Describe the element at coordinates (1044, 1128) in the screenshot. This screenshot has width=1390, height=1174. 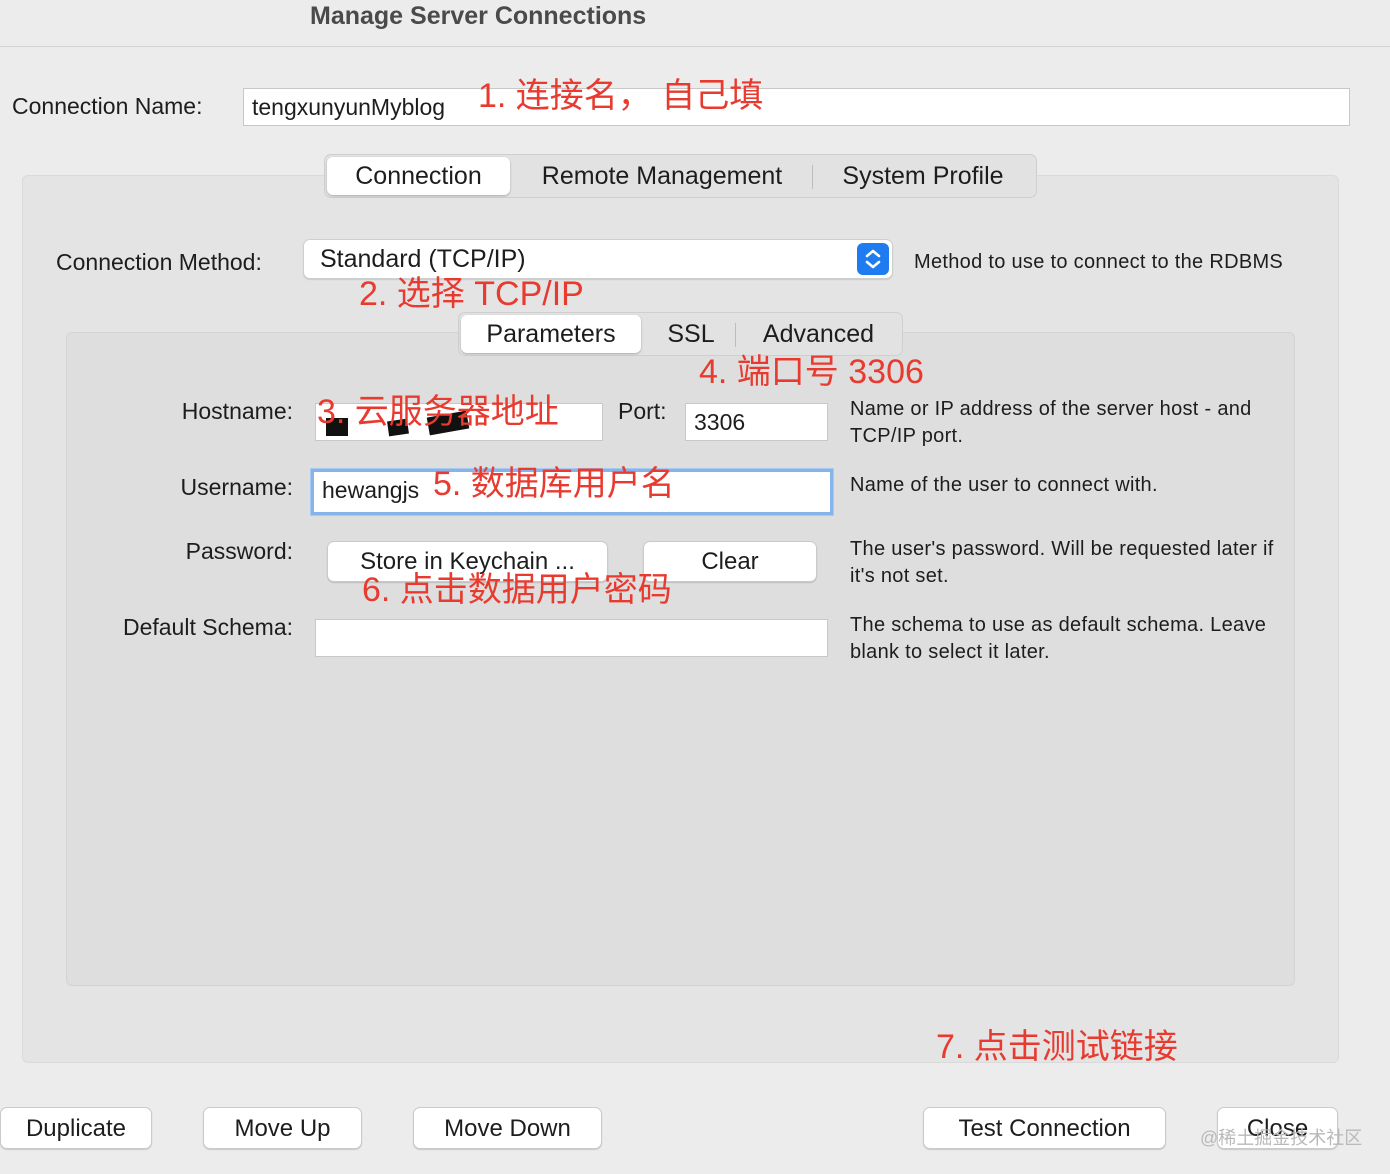
I see `test-connection-button: Test Connection` at that location.